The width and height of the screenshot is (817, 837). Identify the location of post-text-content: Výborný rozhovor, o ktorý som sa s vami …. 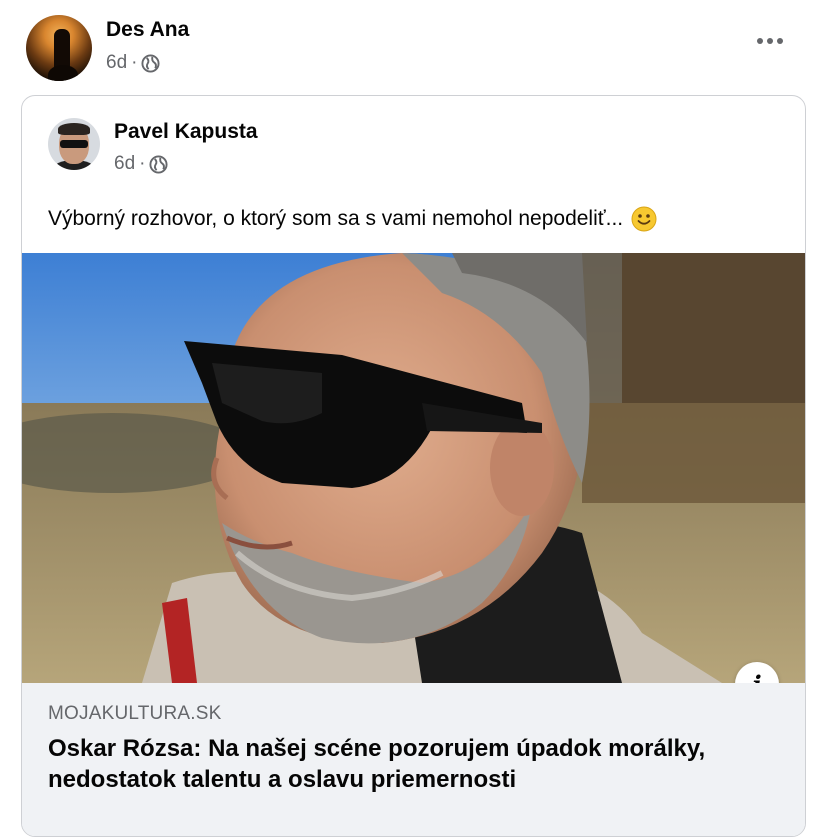
(336, 218).